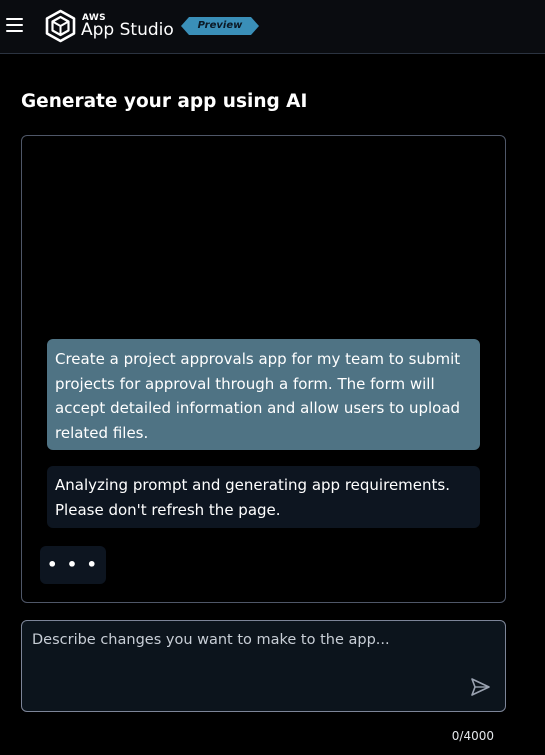 Image resolution: width=545 pixels, height=755 pixels. I want to click on typing-indicator: • • •, so click(73, 565).